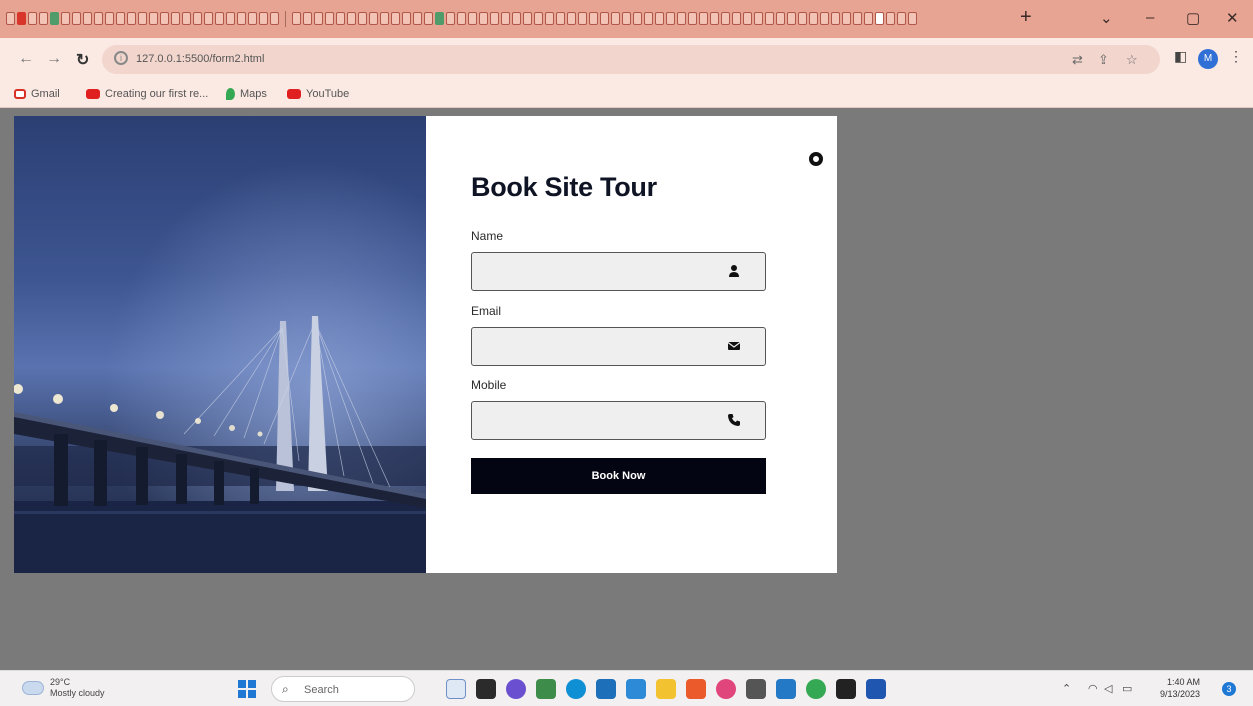 This screenshot has width=1253, height=706. What do you see at coordinates (876, 689) in the screenshot?
I see `word-icon` at bounding box center [876, 689].